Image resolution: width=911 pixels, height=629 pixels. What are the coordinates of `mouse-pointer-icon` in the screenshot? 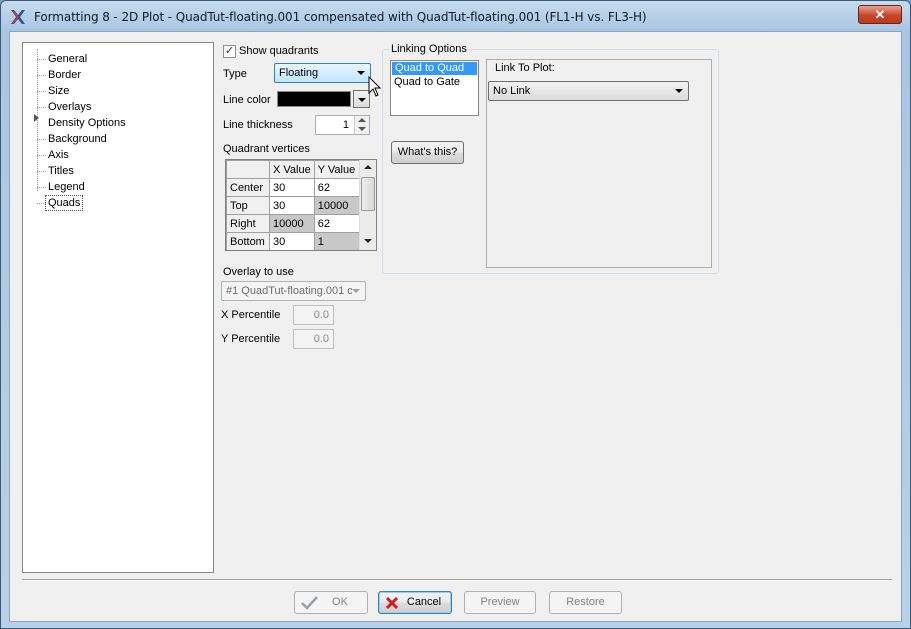 It's located at (375, 86).